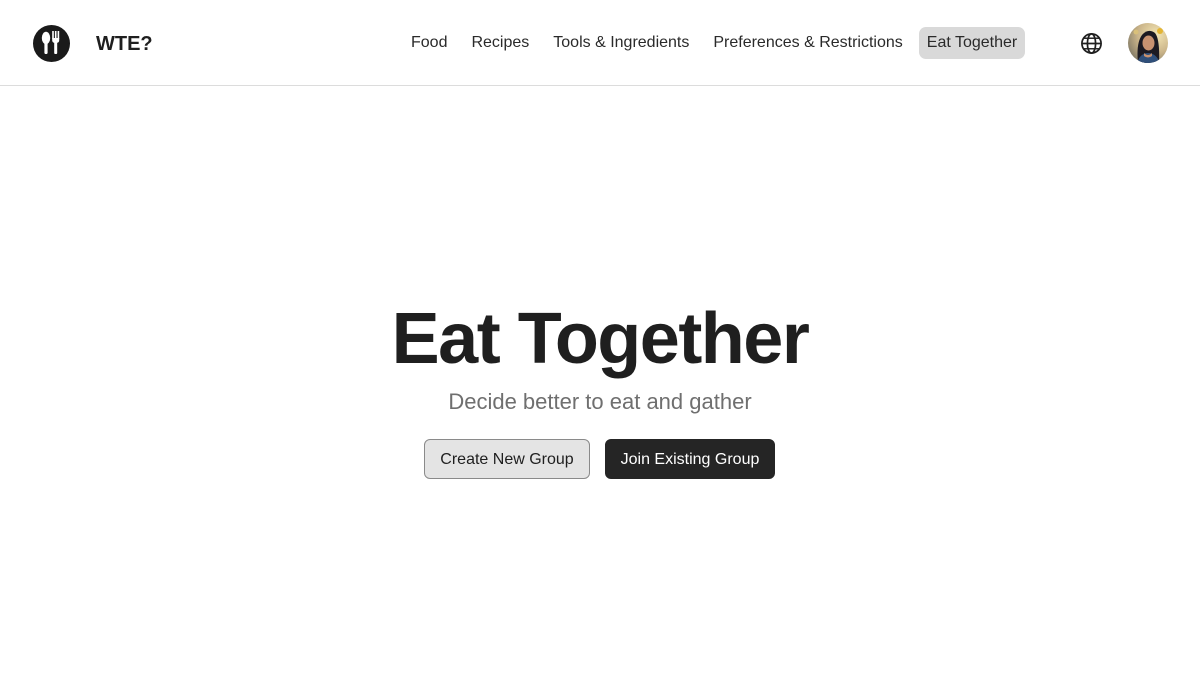 The image size is (1200, 687). What do you see at coordinates (621, 43) in the screenshot?
I see `nav-item-tools-ingredients: Tools & Ingredients` at bounding box center [621, 43].